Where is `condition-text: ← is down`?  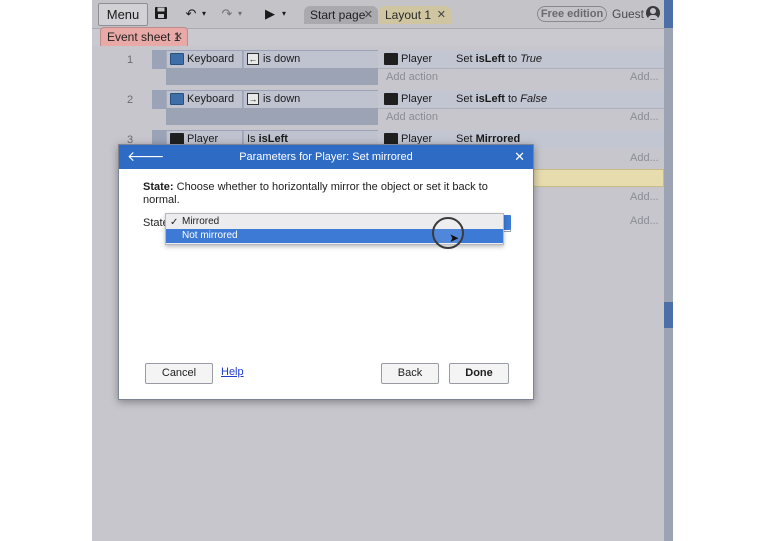
condition-text: ← is down is located at coordinates (310, 59).